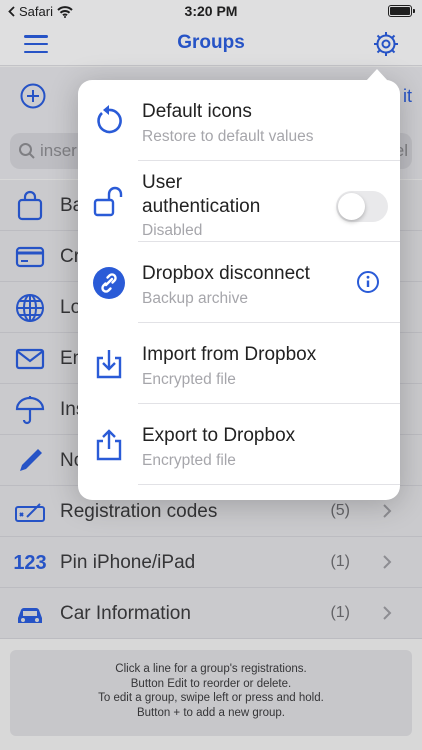 The image size is (422, 750). What do you see at coordinates (30, 562) in the screenshot?
I see `number-icon: 123` at bounding box center [30, 562].